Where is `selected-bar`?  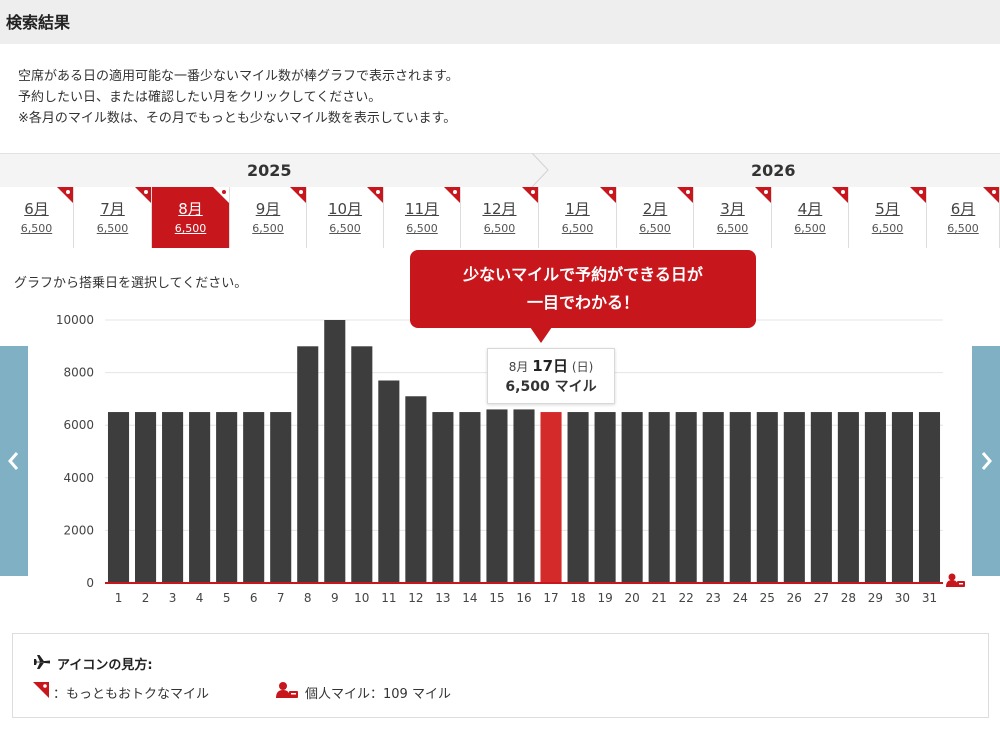 selected-bar is located at coordinates (551, 497).